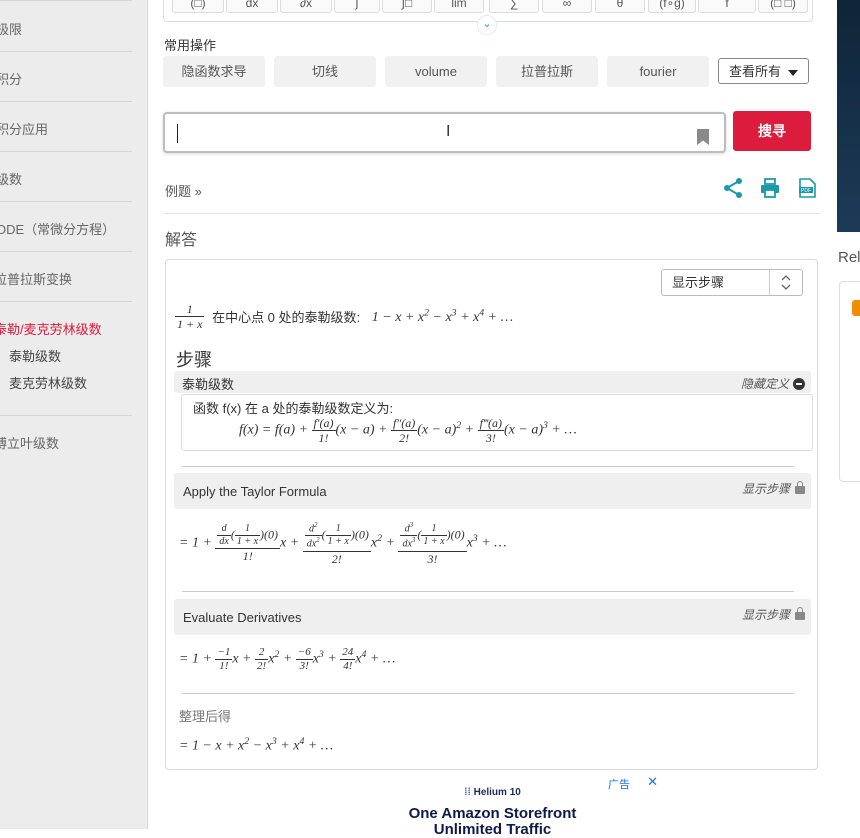 The image size is (860, 838). I want to click on related-card-icon, so click(856, 308).